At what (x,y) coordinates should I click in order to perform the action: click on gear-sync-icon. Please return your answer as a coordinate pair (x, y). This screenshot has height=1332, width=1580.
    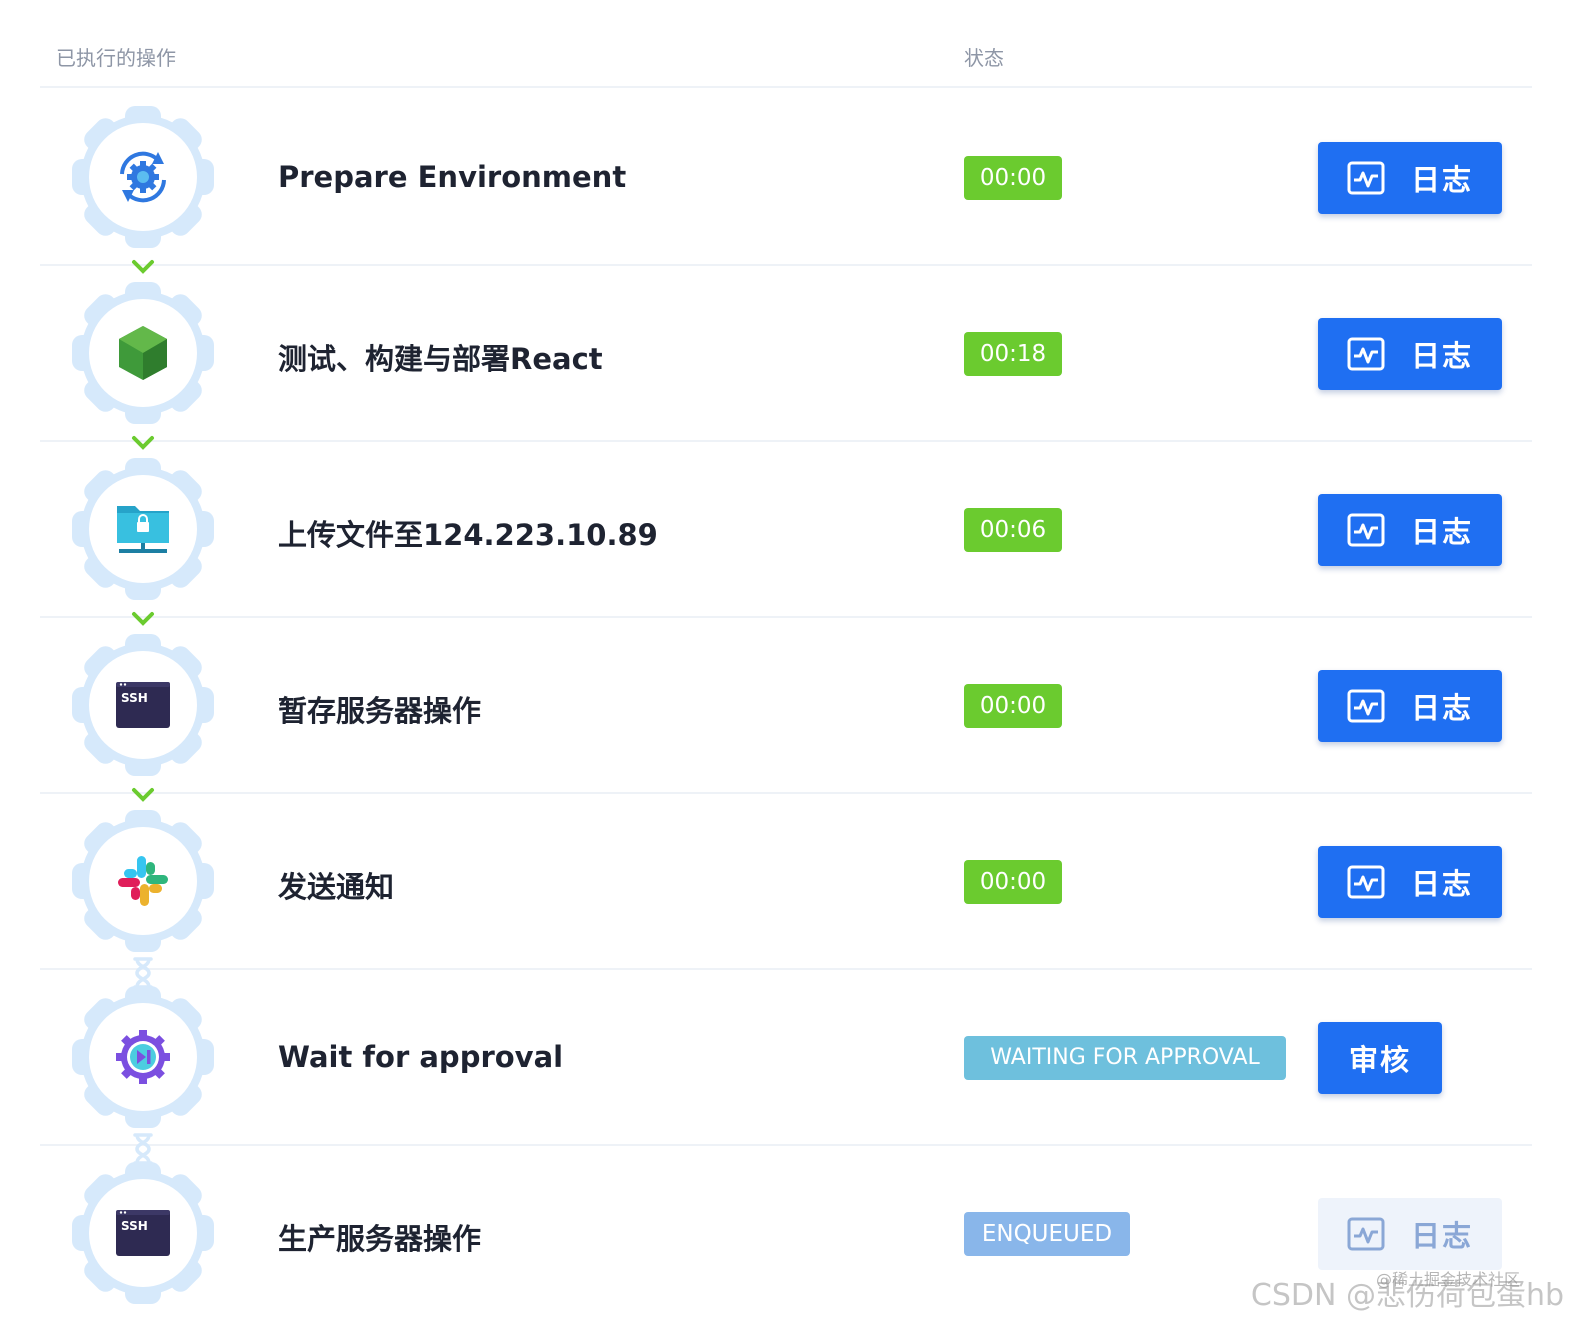
    Looking at the image, I should click on (143, 177).